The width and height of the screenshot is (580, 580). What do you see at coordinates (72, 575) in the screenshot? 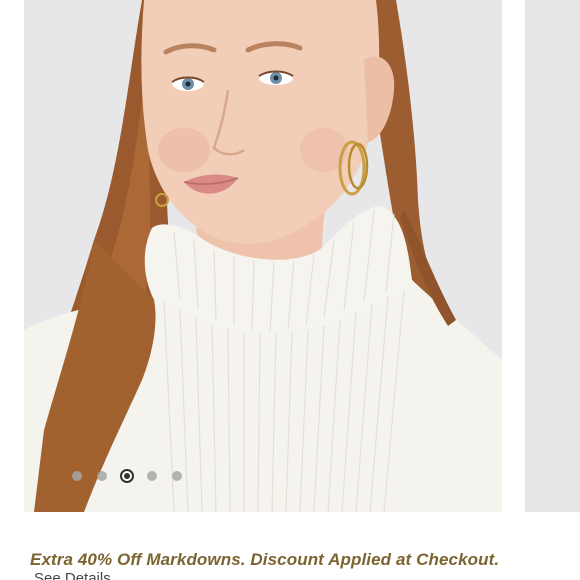
I see `see-details-link: See Details` at bounding box center [72, 575].